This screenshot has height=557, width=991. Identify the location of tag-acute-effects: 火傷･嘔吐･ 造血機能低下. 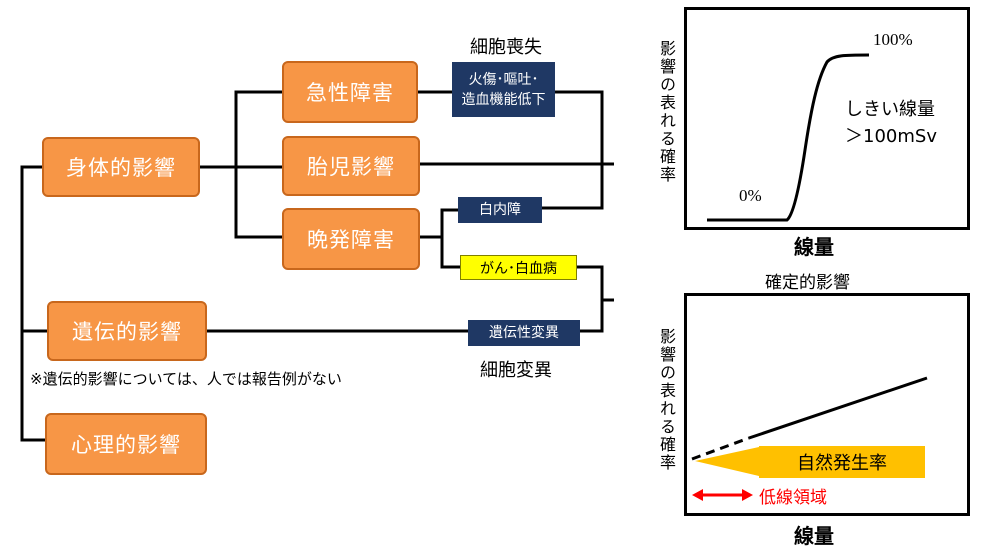
(503, 89).